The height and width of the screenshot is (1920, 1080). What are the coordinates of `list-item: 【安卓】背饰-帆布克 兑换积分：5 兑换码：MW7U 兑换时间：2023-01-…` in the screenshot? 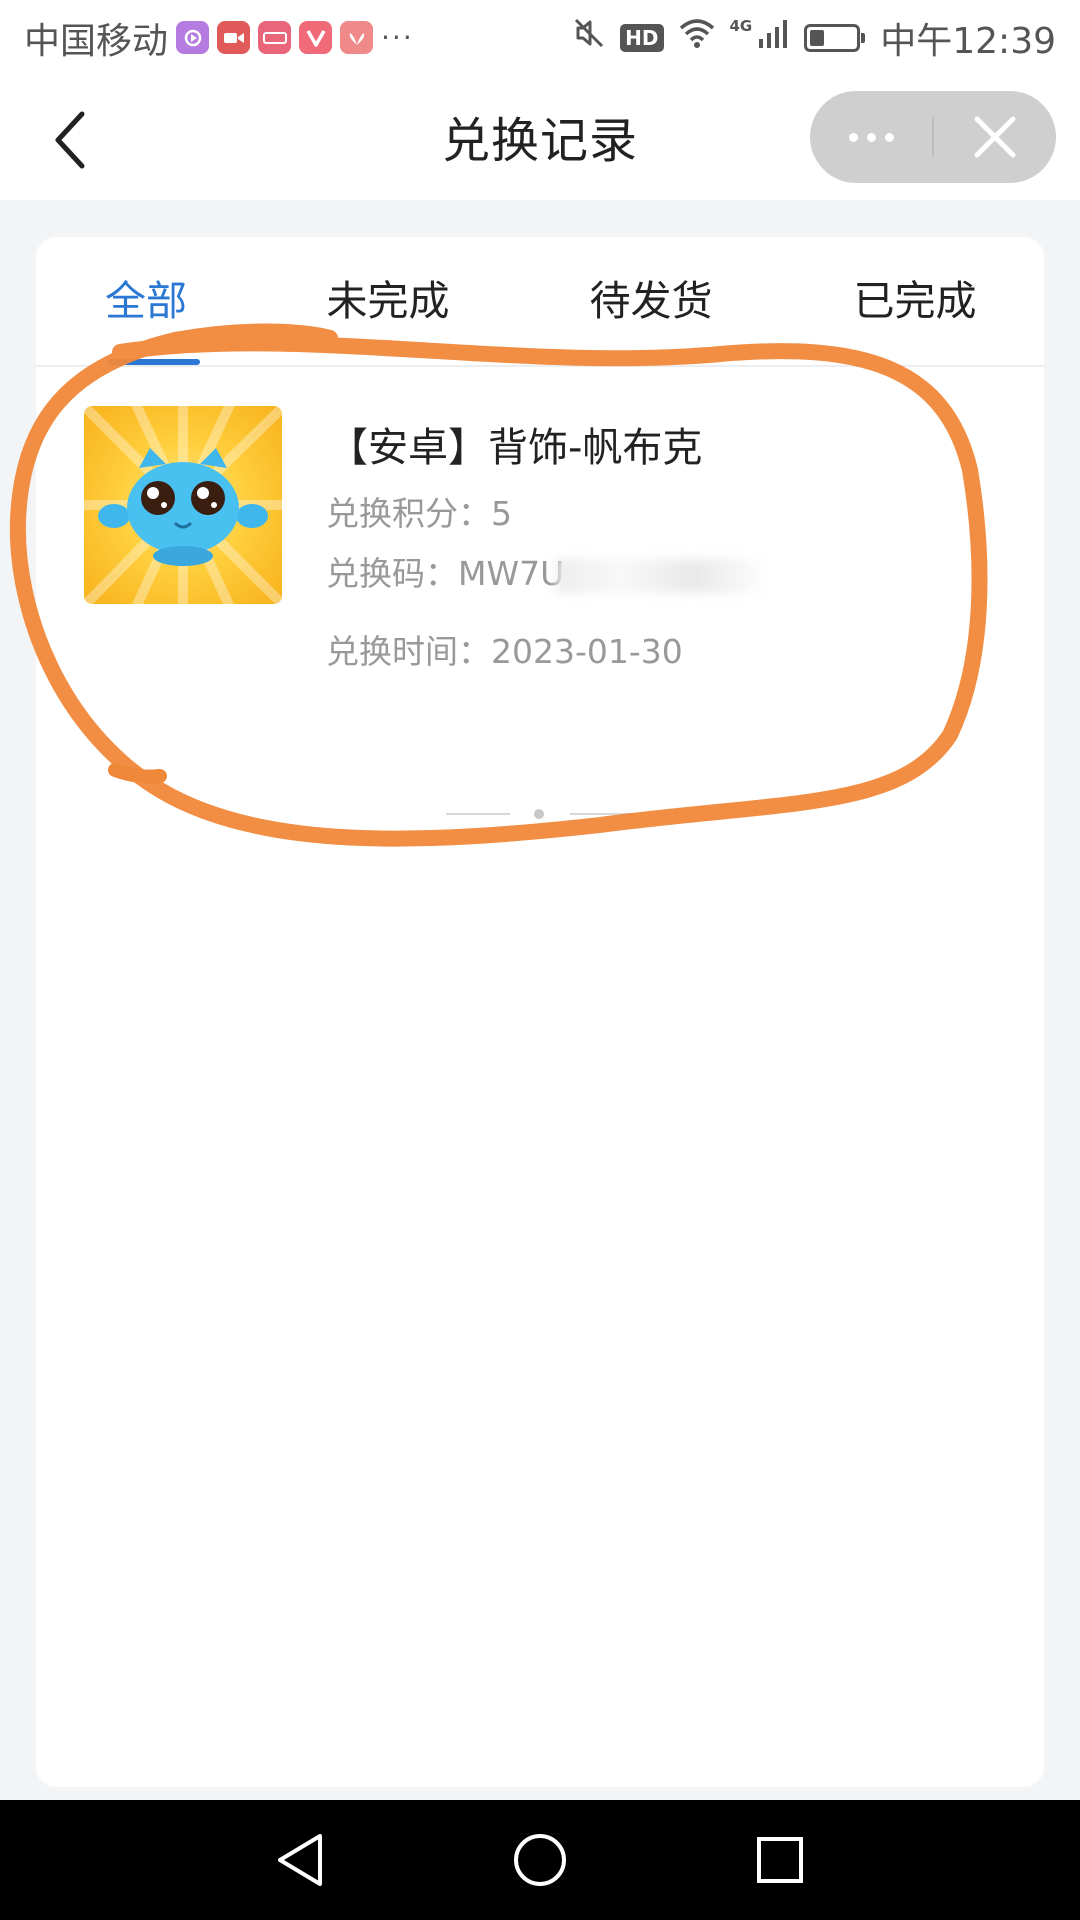 It's located at (540, 519).